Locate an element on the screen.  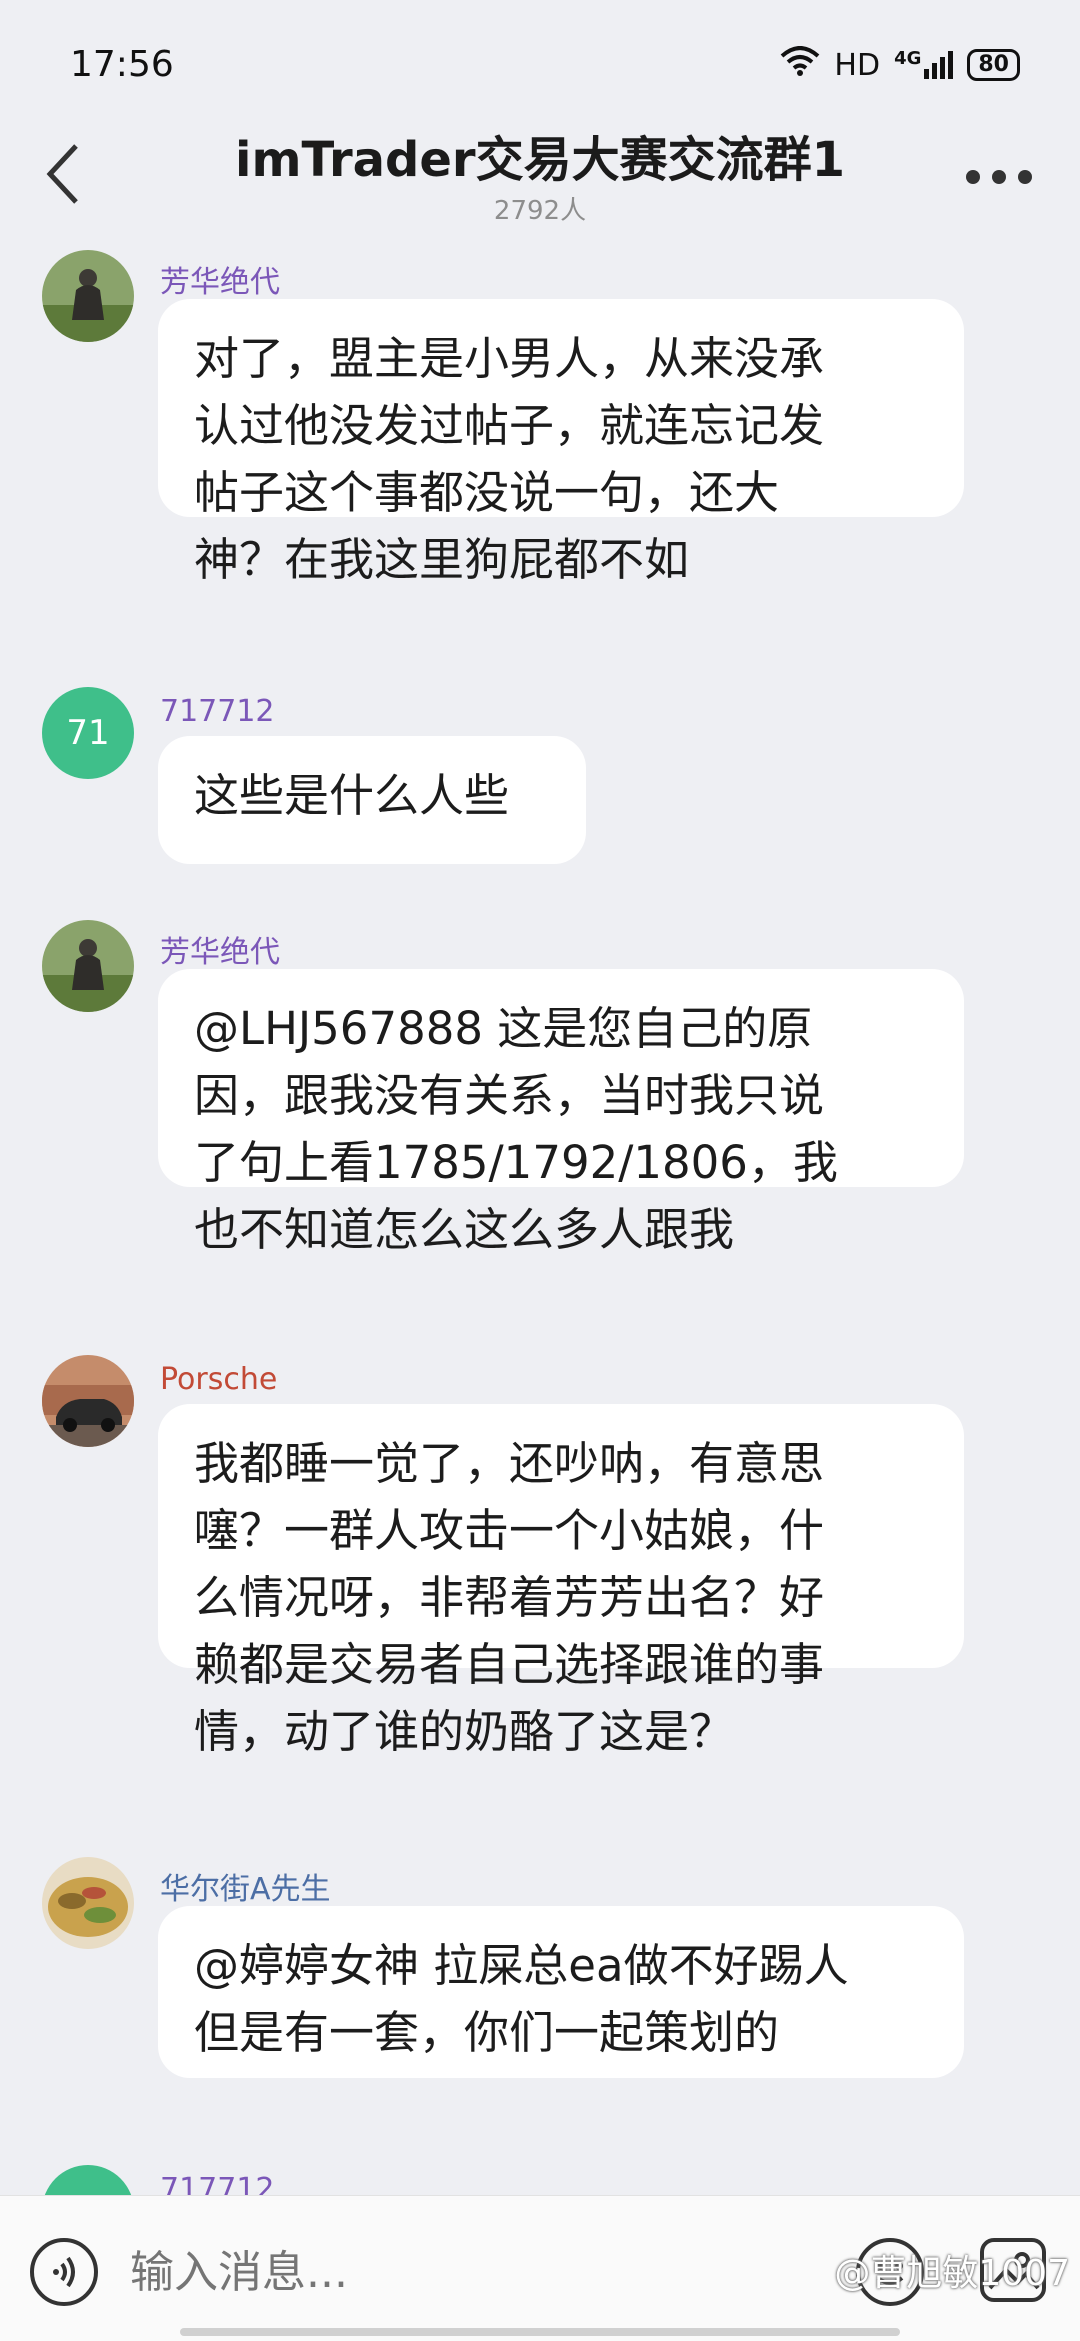
message-input-bar: @曹旭敏1007 is located at coordinates (540, 2268).